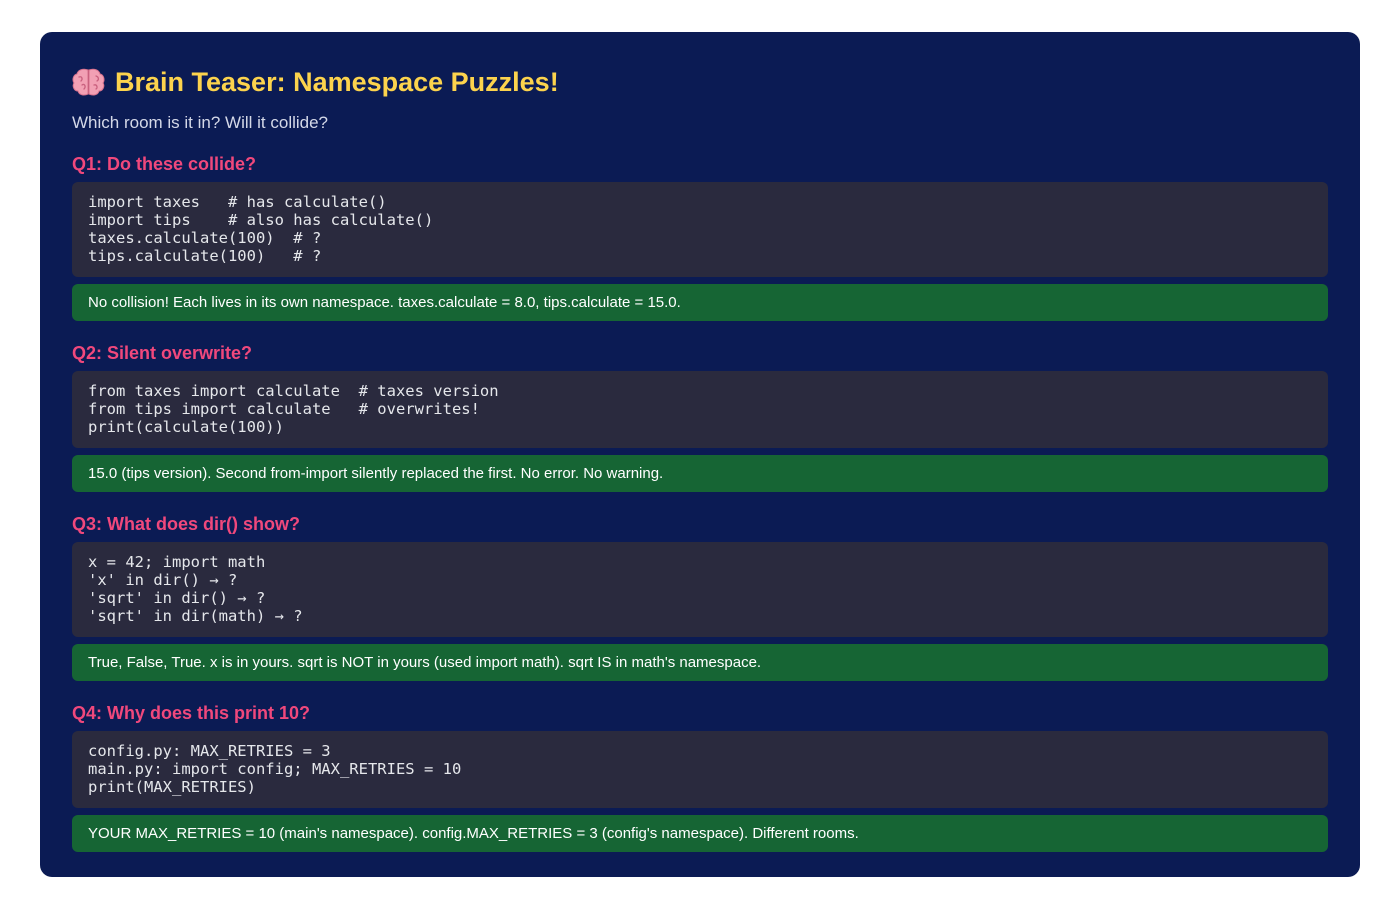 Image resolution: width=1400 pixels, height=923 pixels. Describe the element at coordinates (275, 769) in the screenshot. I see `code-line: main.py: import config; MAX_RETRIES = 10` at that location.